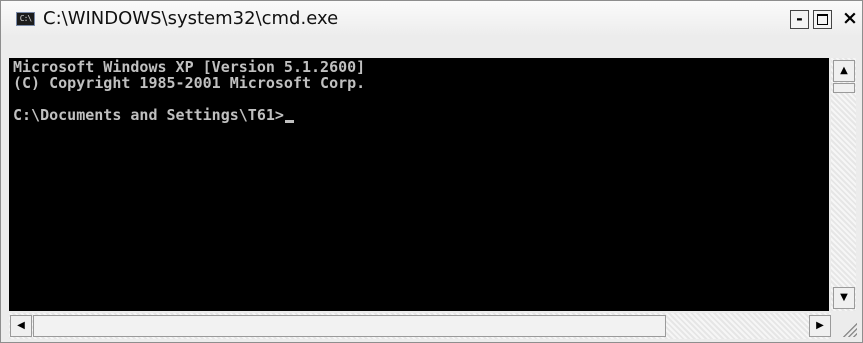 The height and width of the screenshot is (343, 863). Describe the element at coordinates (153, 115) in the screenshot. I see `command-prompt: C:\Documents and Settings\T61>` at that location.